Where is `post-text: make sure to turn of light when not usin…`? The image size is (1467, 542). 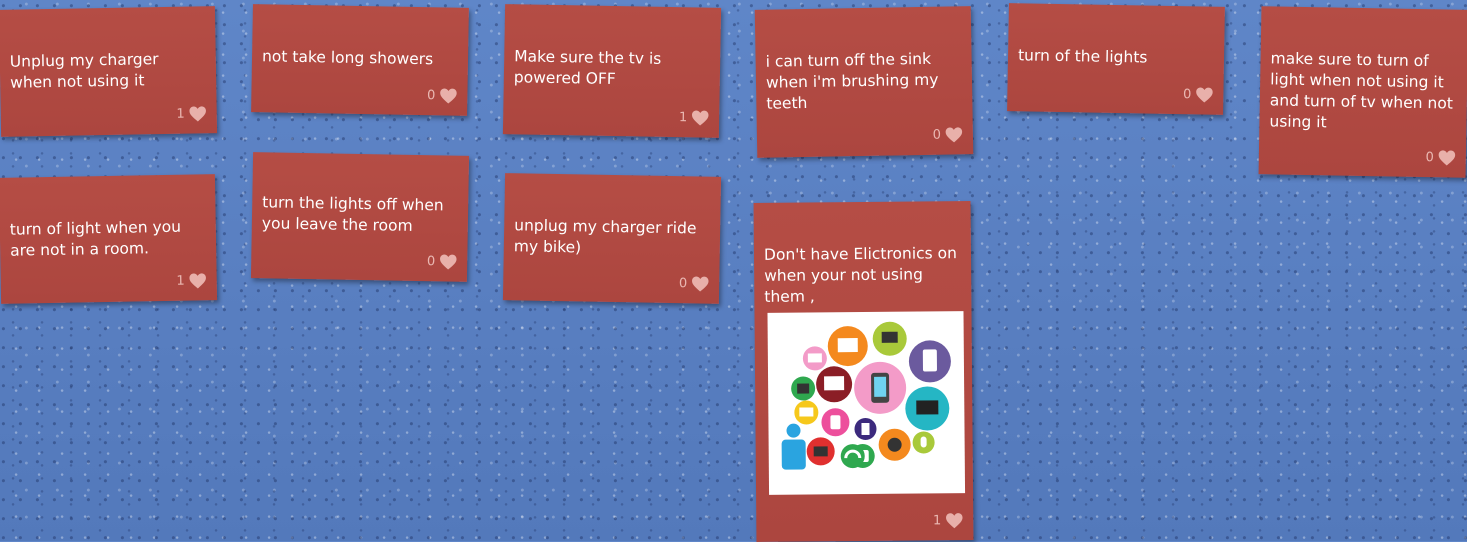 post-text: make sure to turn of light when not usin… is located at coordinates (1361, 90).